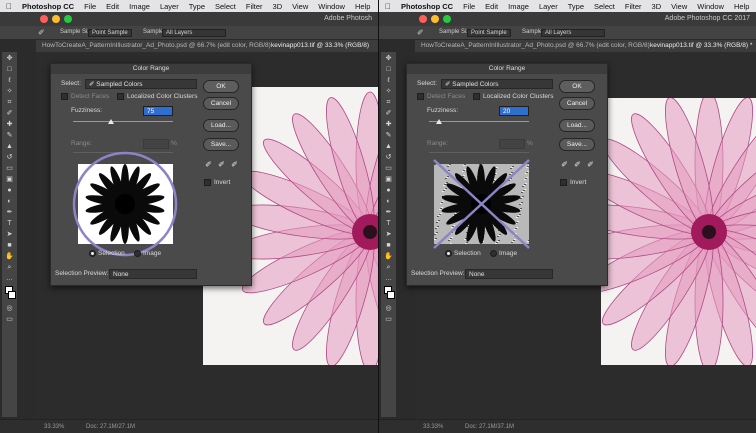 This screenshot has width=756, height=433. Describe the element at coordinates (137, 253) in the screenshot. I see `image-radio` at that location.